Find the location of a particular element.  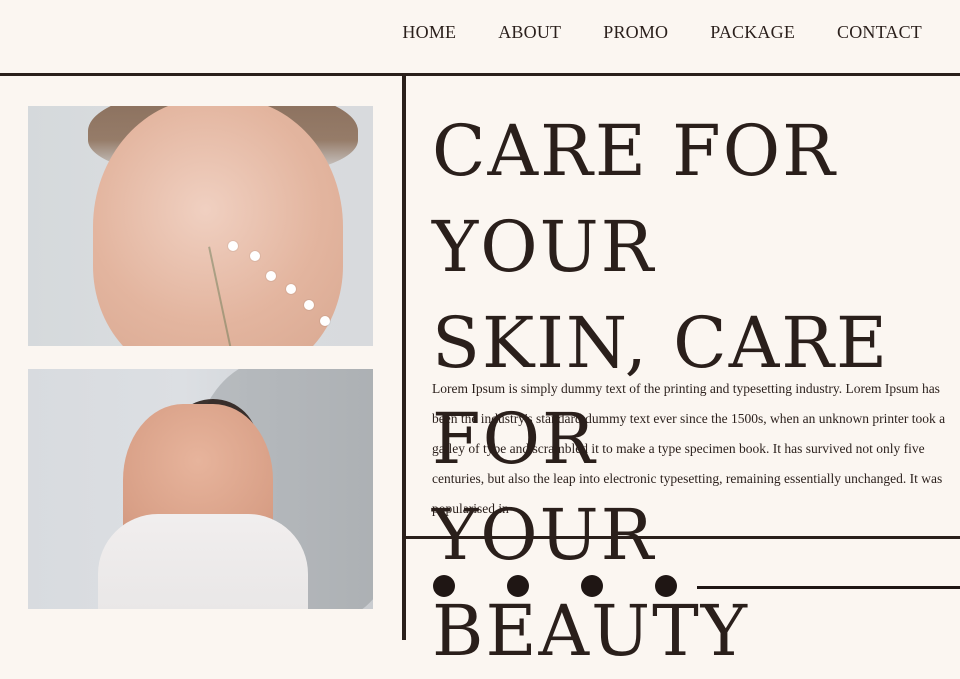

nav-item-about: ABOUT is located at coordinates (529, 32).